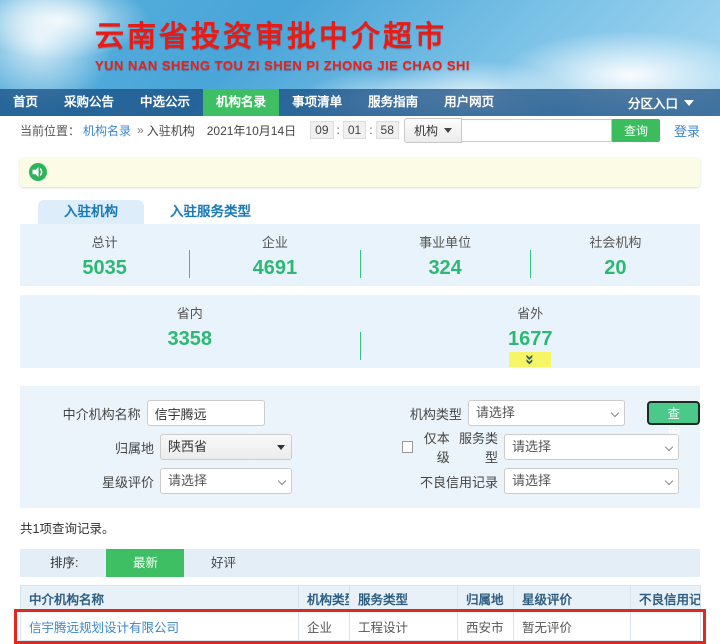  Describe the element at coordinates (665, 598) in the screenshot. I see `col-header-credit-record: 不良信用记录` at that location.